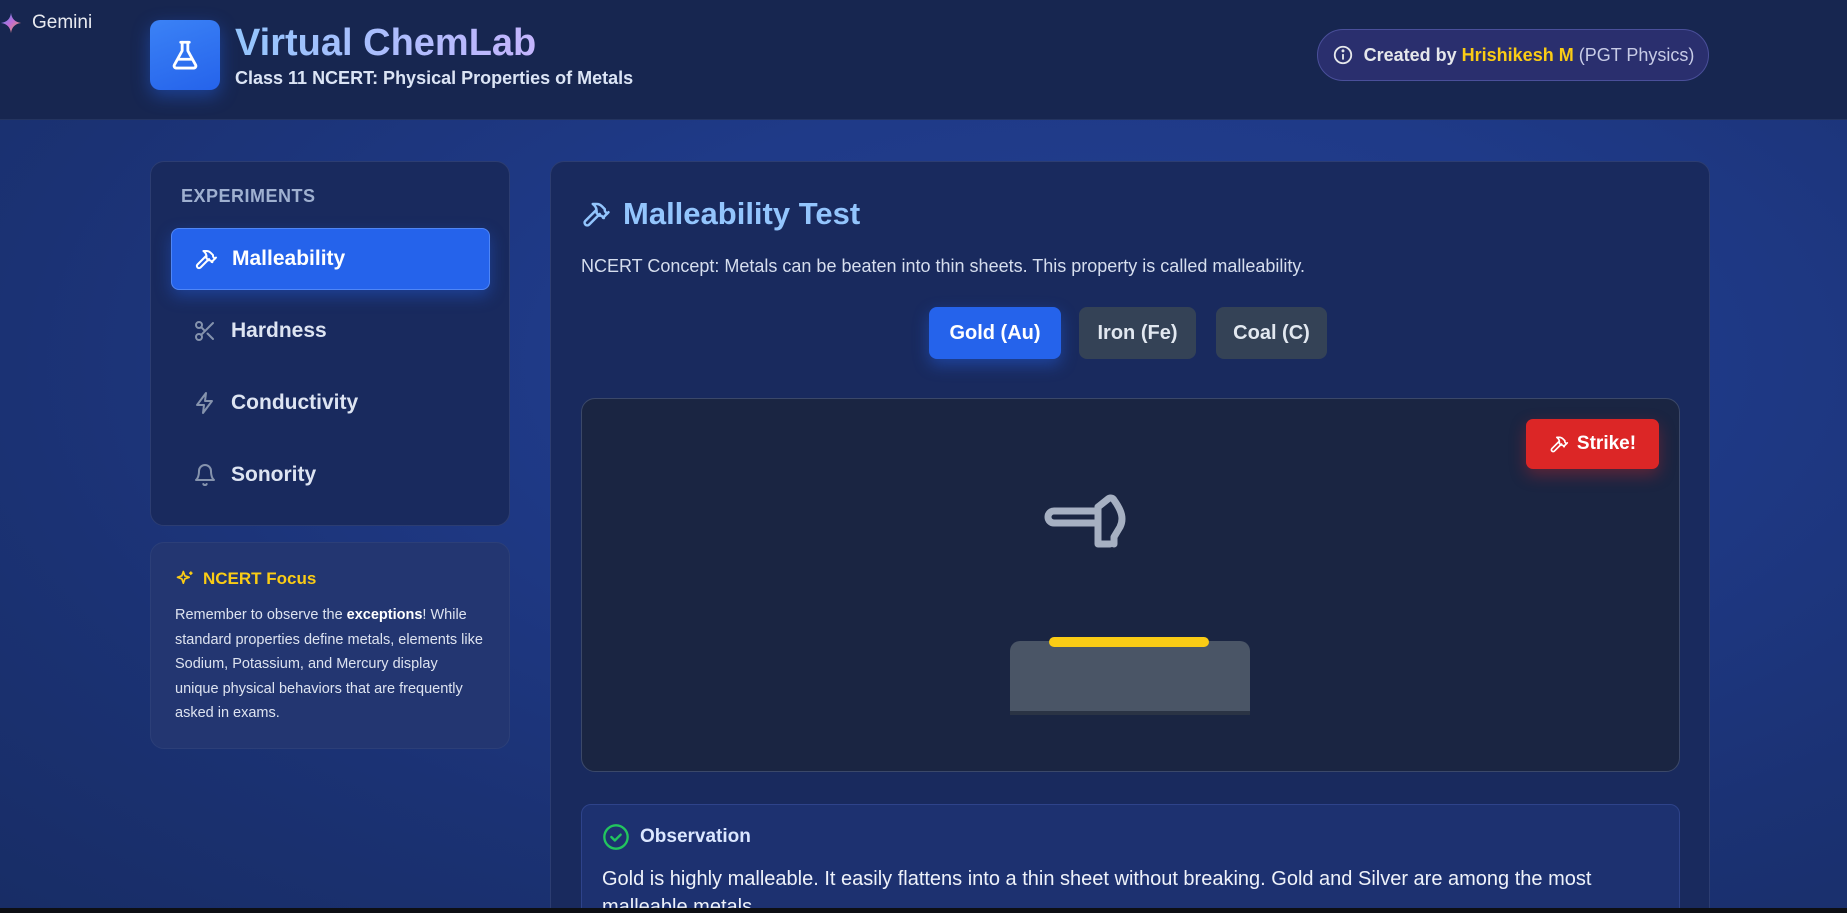  What do you see at coordinates (995, 333) in the screenshot?
I see `metal-button-gold: Gold (Au)` at bounding box center [995, 333].